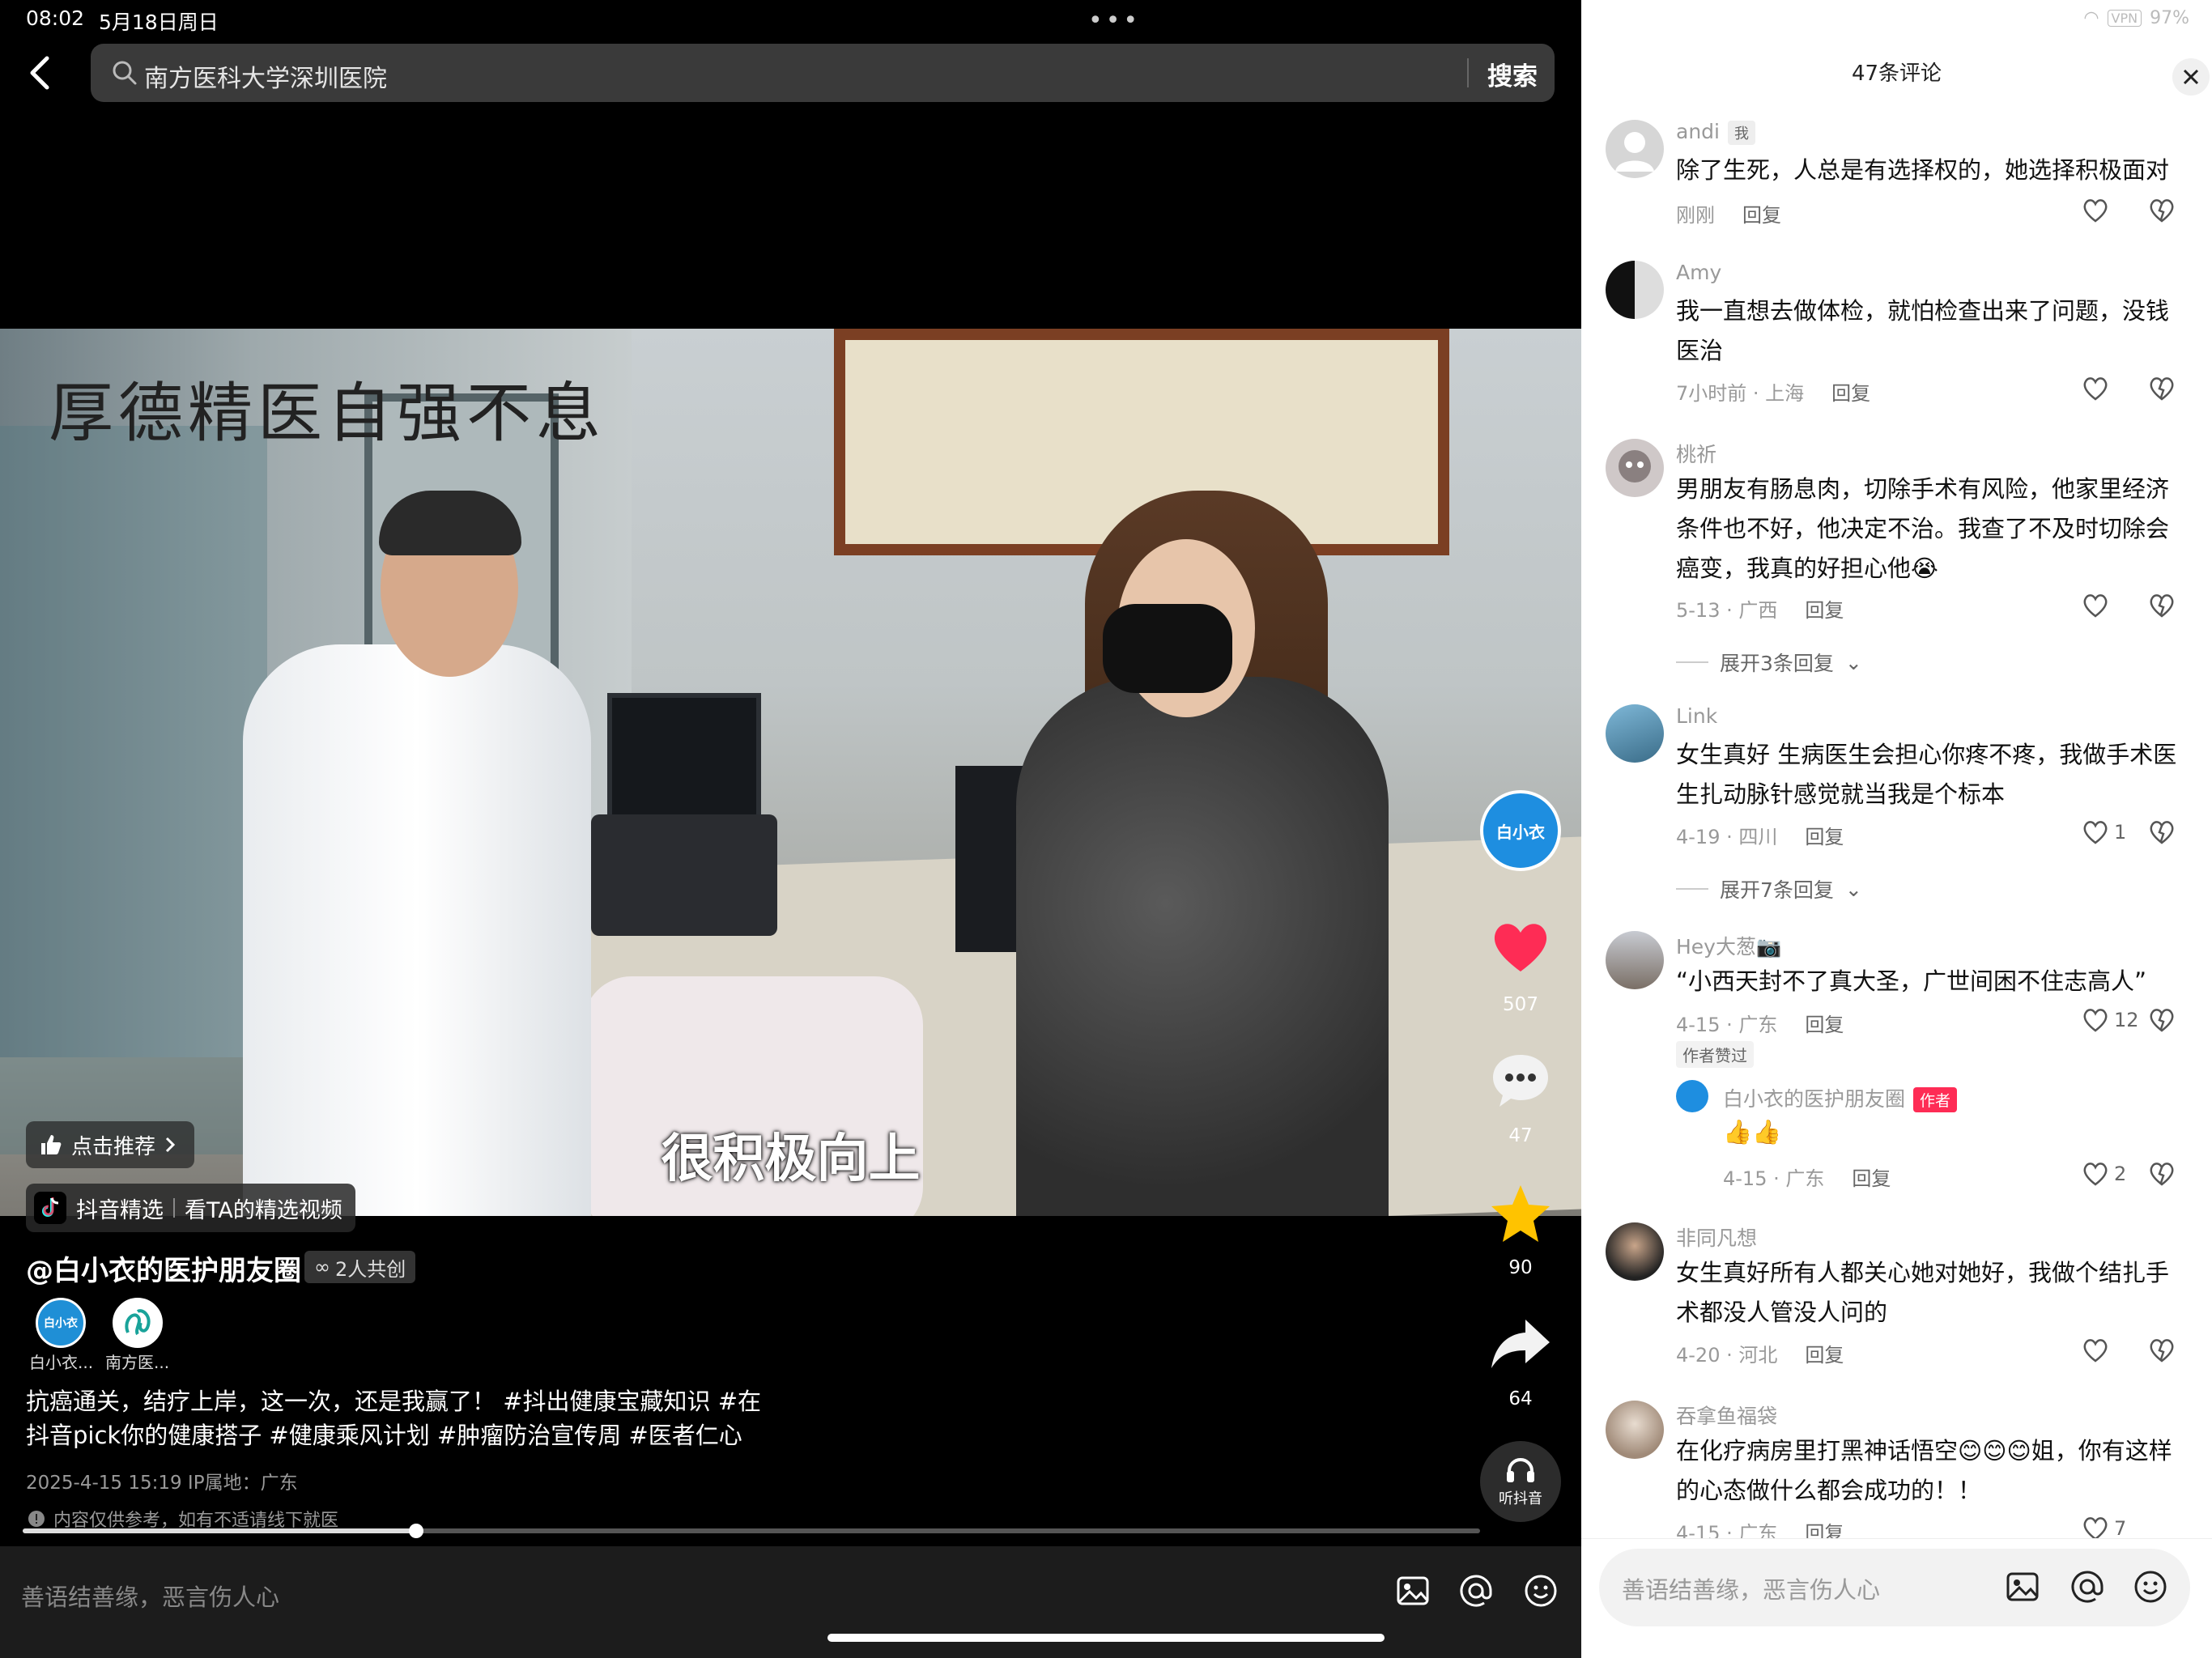 The width and height of the screenshot is (2212, 1658). What do you see at coordinates (1924, 1470) in the screenshot?
I see `comment-text: 在化疗病房里打黑神话悟空😊😊😊姐，你有这样的心态做什么都会成功的！！` at bounding box center [1924, 1470].